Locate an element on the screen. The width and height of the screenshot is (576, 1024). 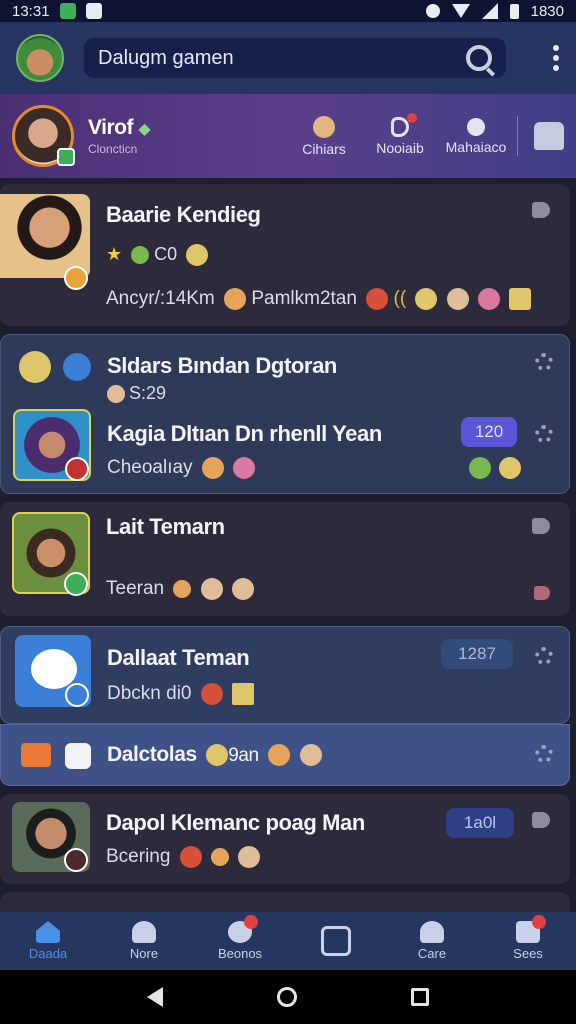
battery-icon is located at coordinates (514, 11).